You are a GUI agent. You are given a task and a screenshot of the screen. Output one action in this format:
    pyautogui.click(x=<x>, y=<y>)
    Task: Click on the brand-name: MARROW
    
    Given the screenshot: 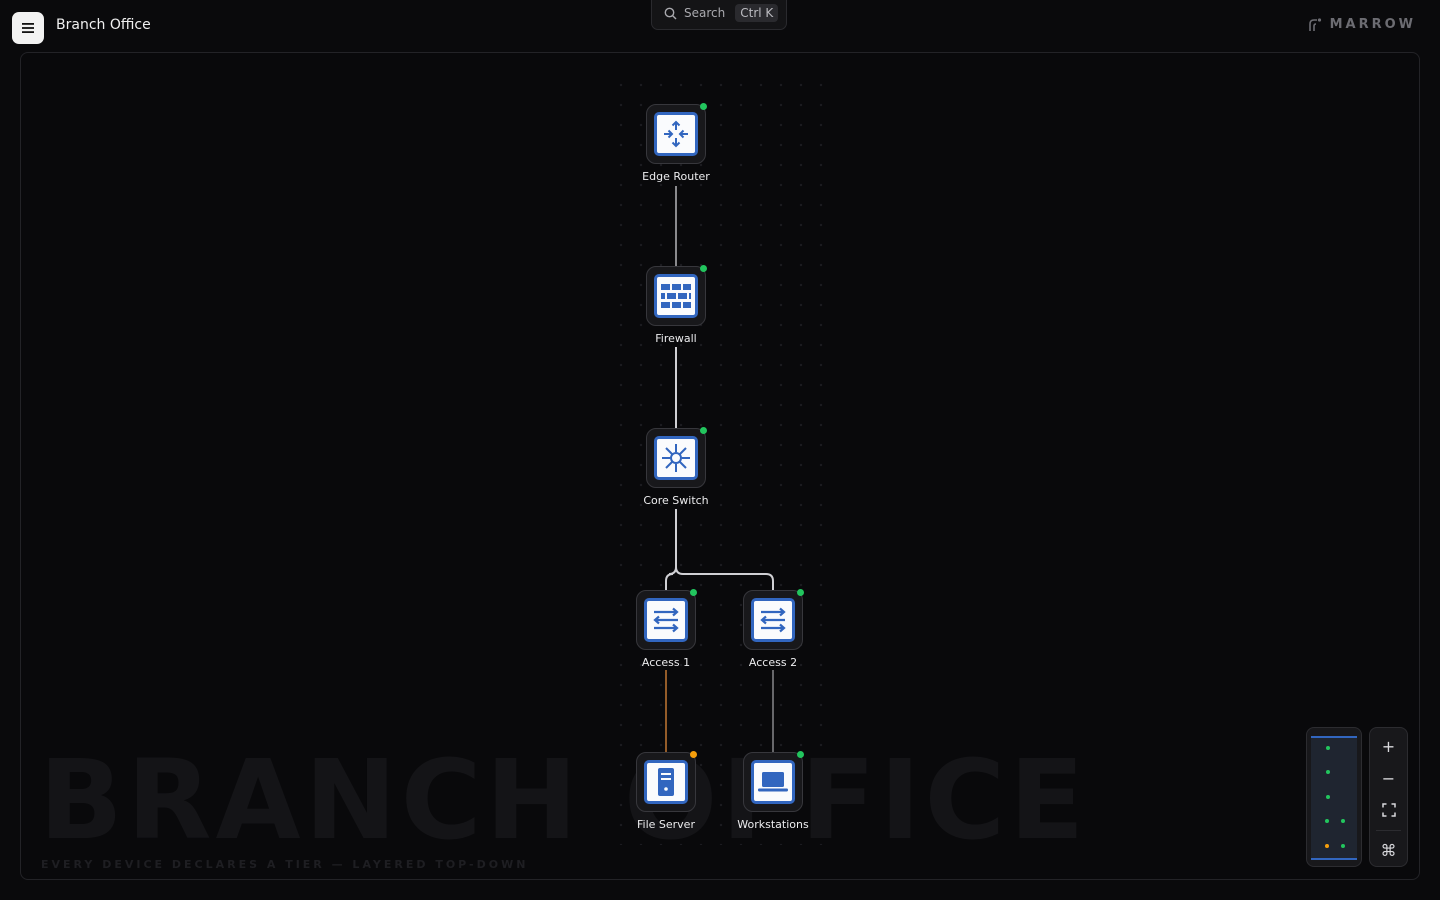 What is the action you would take?
    pyautogui.click(x=1372, y=24)
    